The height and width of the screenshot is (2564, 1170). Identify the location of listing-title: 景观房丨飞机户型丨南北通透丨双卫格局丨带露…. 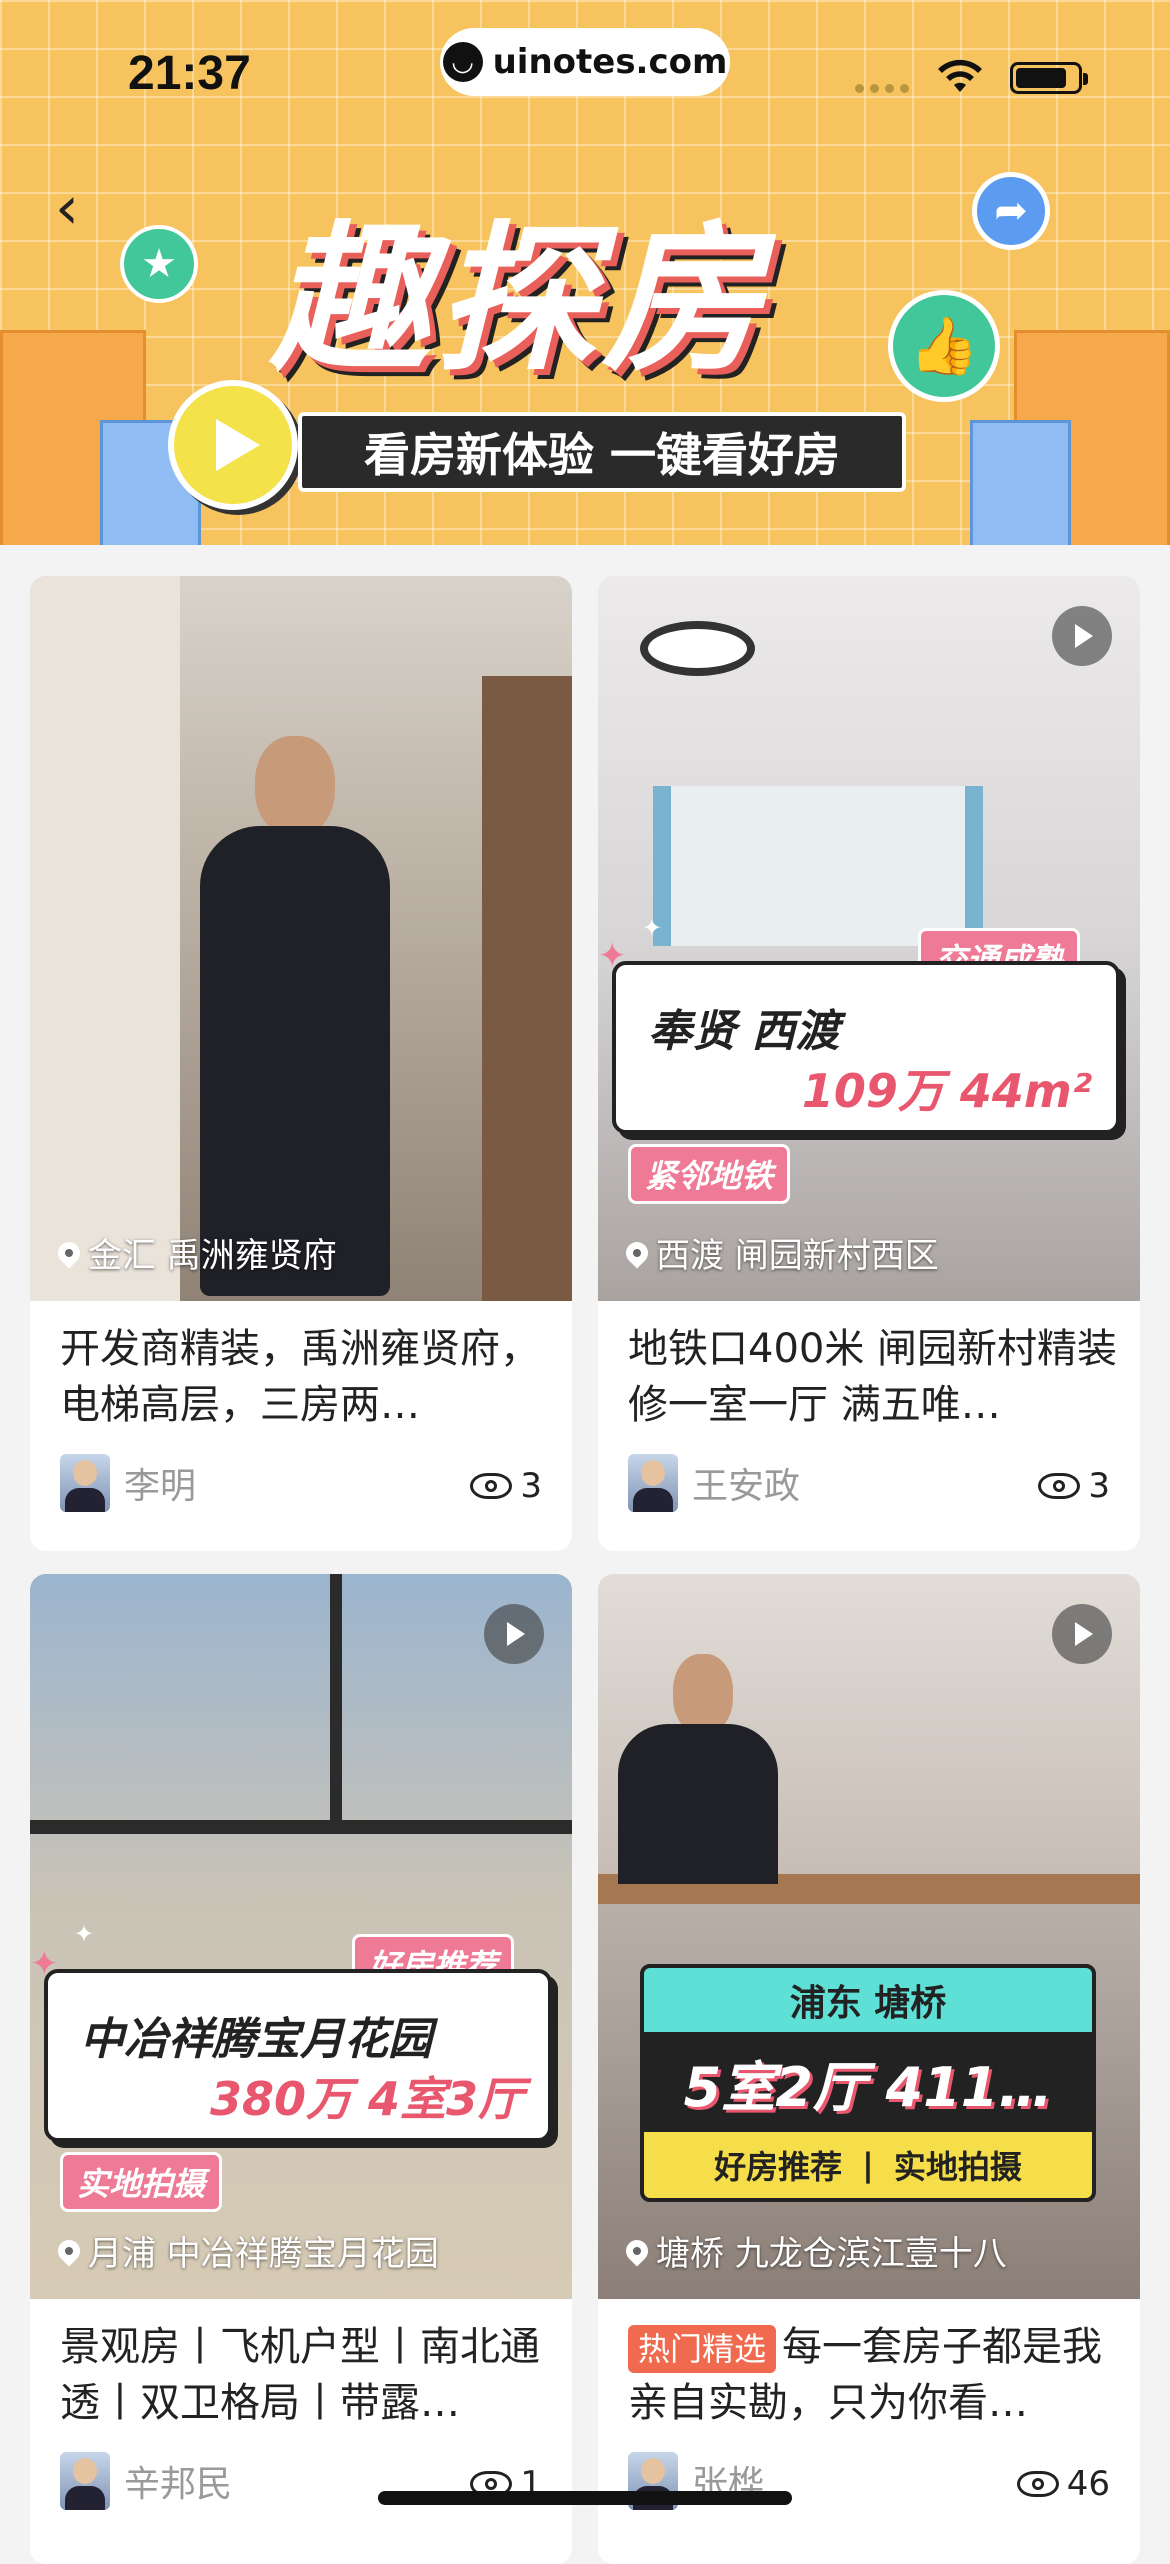
(300, 2375).